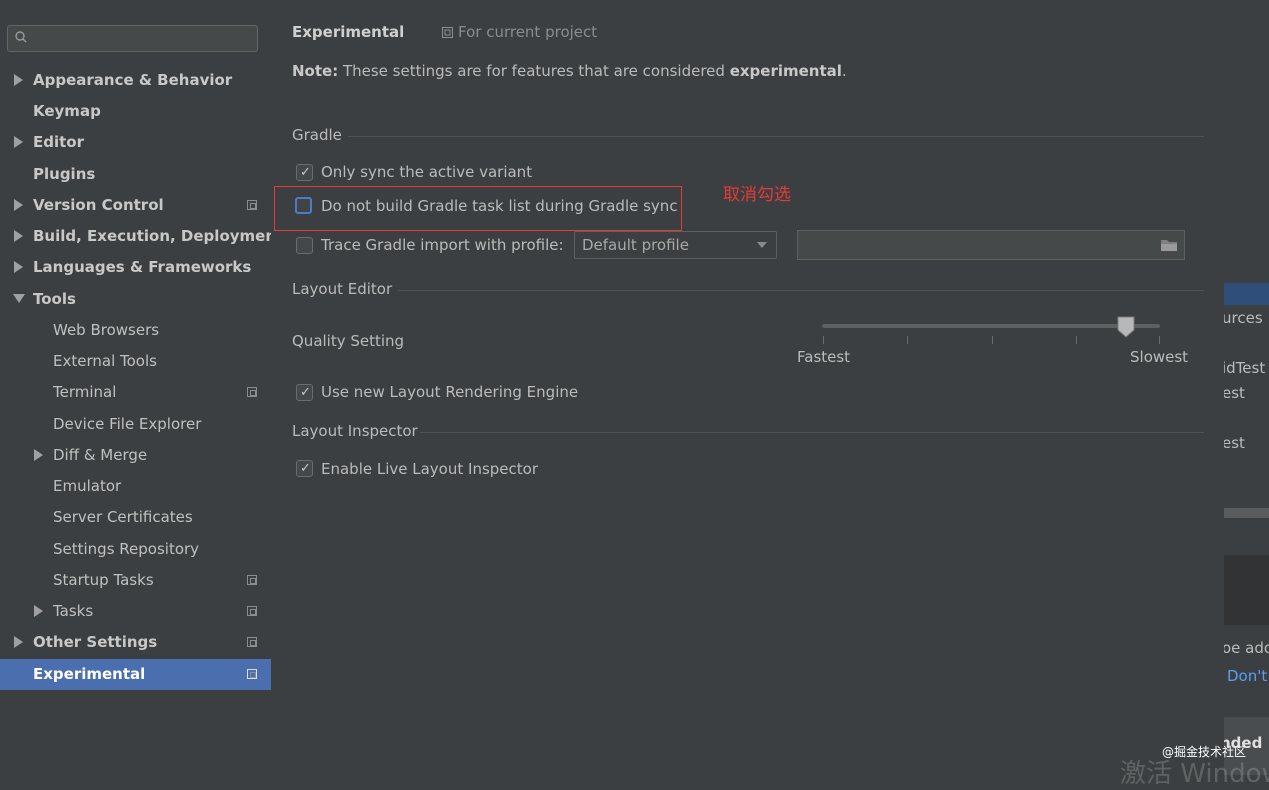  Describe the element at coordinates (1245, 368) in the screenshot. I see `bg-text: idTest` at that location.